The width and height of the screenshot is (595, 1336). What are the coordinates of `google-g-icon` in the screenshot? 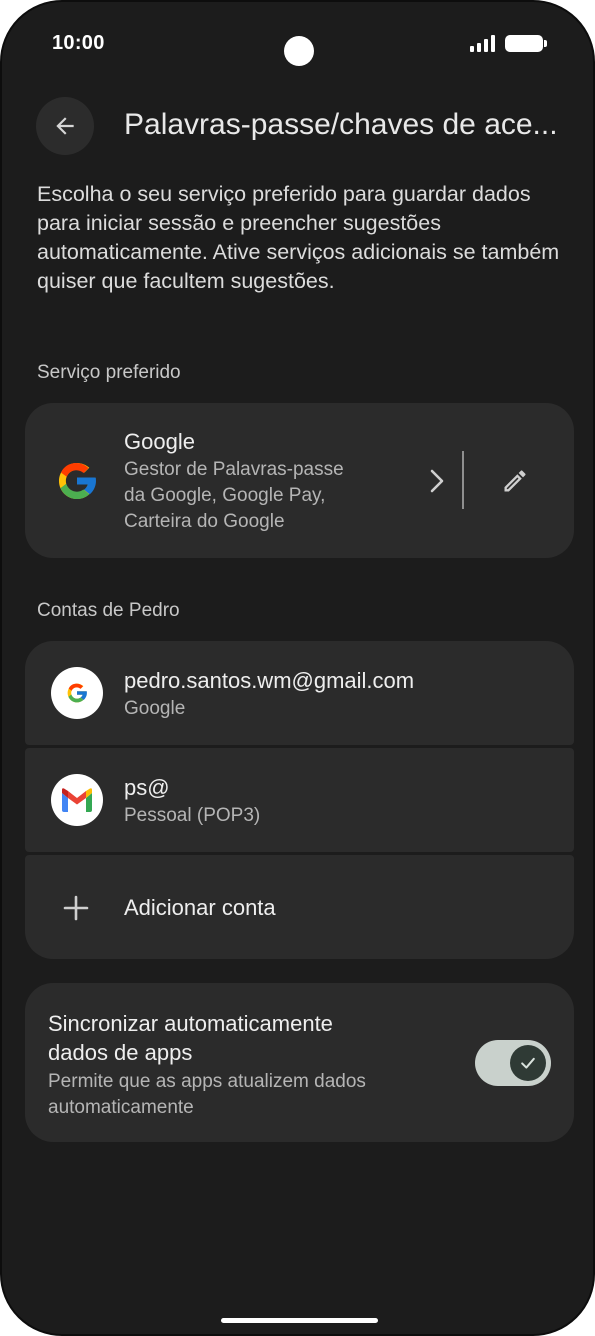 It's located at (77, 693).